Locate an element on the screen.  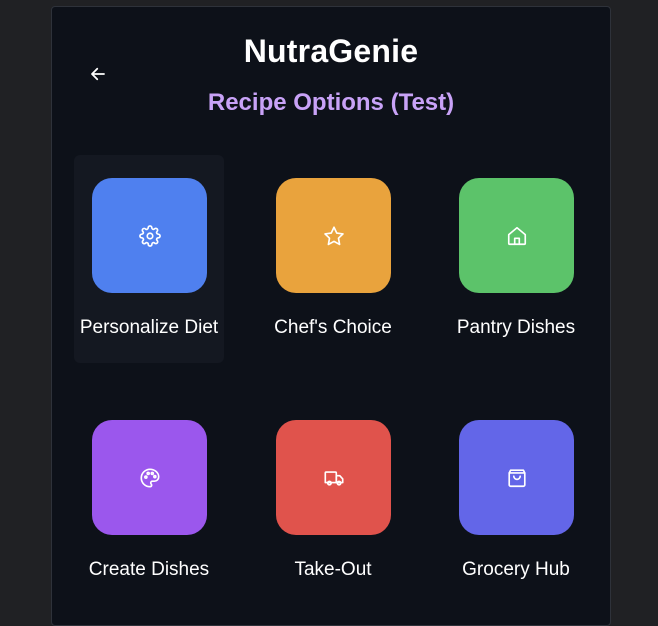
app-title: NutraGenie is located at coordinates (331, 51).